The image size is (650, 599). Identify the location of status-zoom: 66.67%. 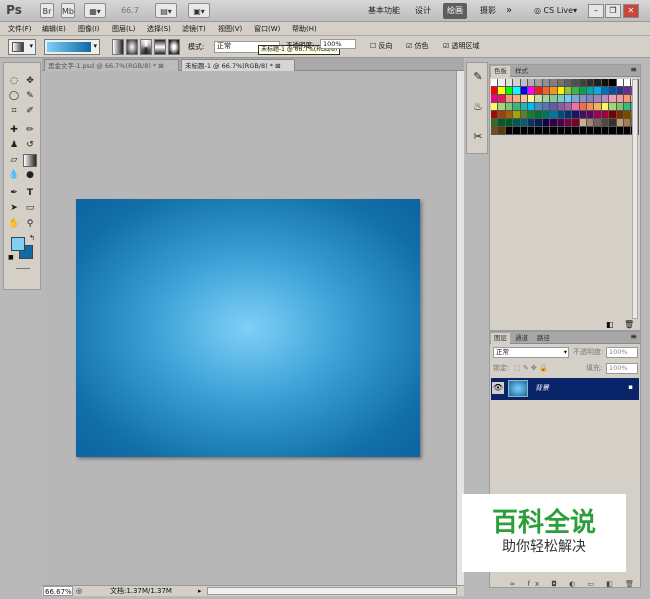
(58, 591).